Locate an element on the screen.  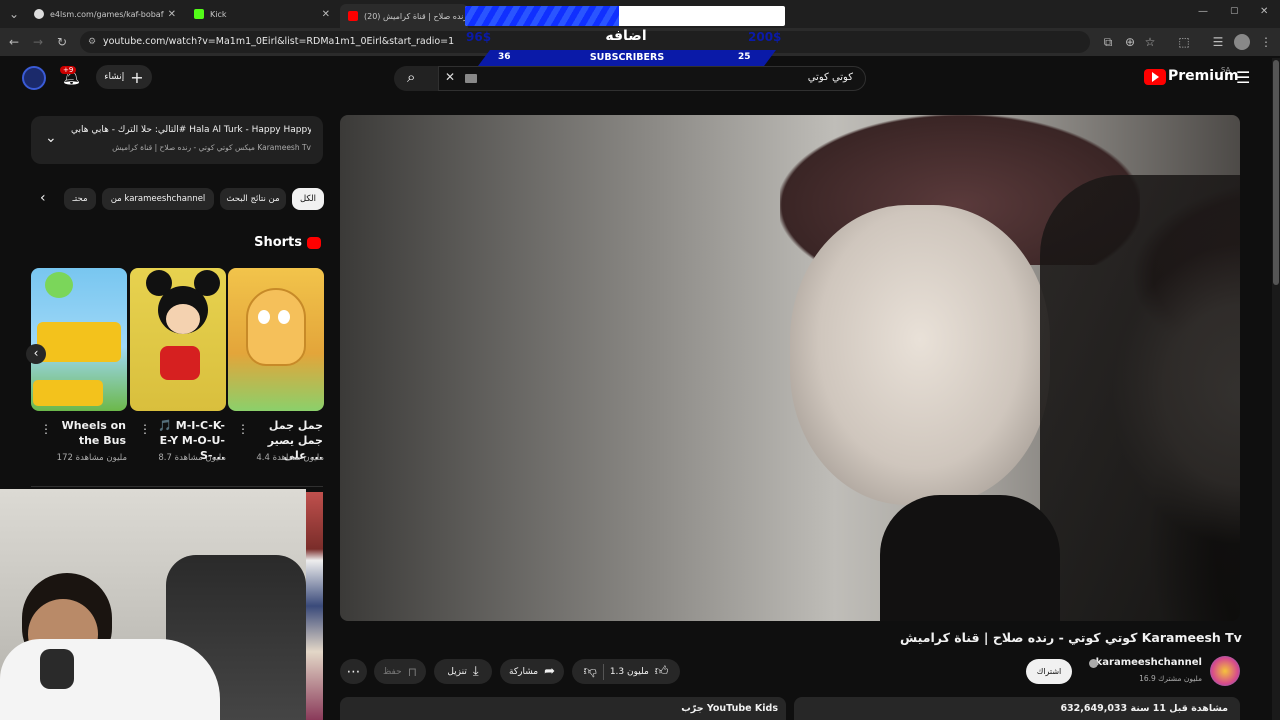
shorts-prev-button: ‹ is located at coordinates (36, 354).